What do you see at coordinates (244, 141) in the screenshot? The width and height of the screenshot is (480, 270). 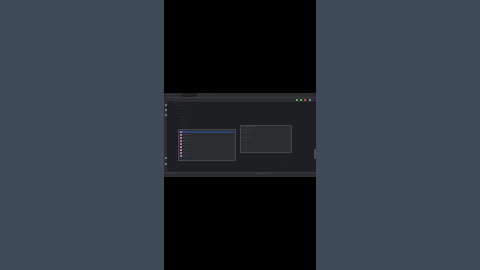 I see `doc-line: ·······` at bounding box center [244, 141].